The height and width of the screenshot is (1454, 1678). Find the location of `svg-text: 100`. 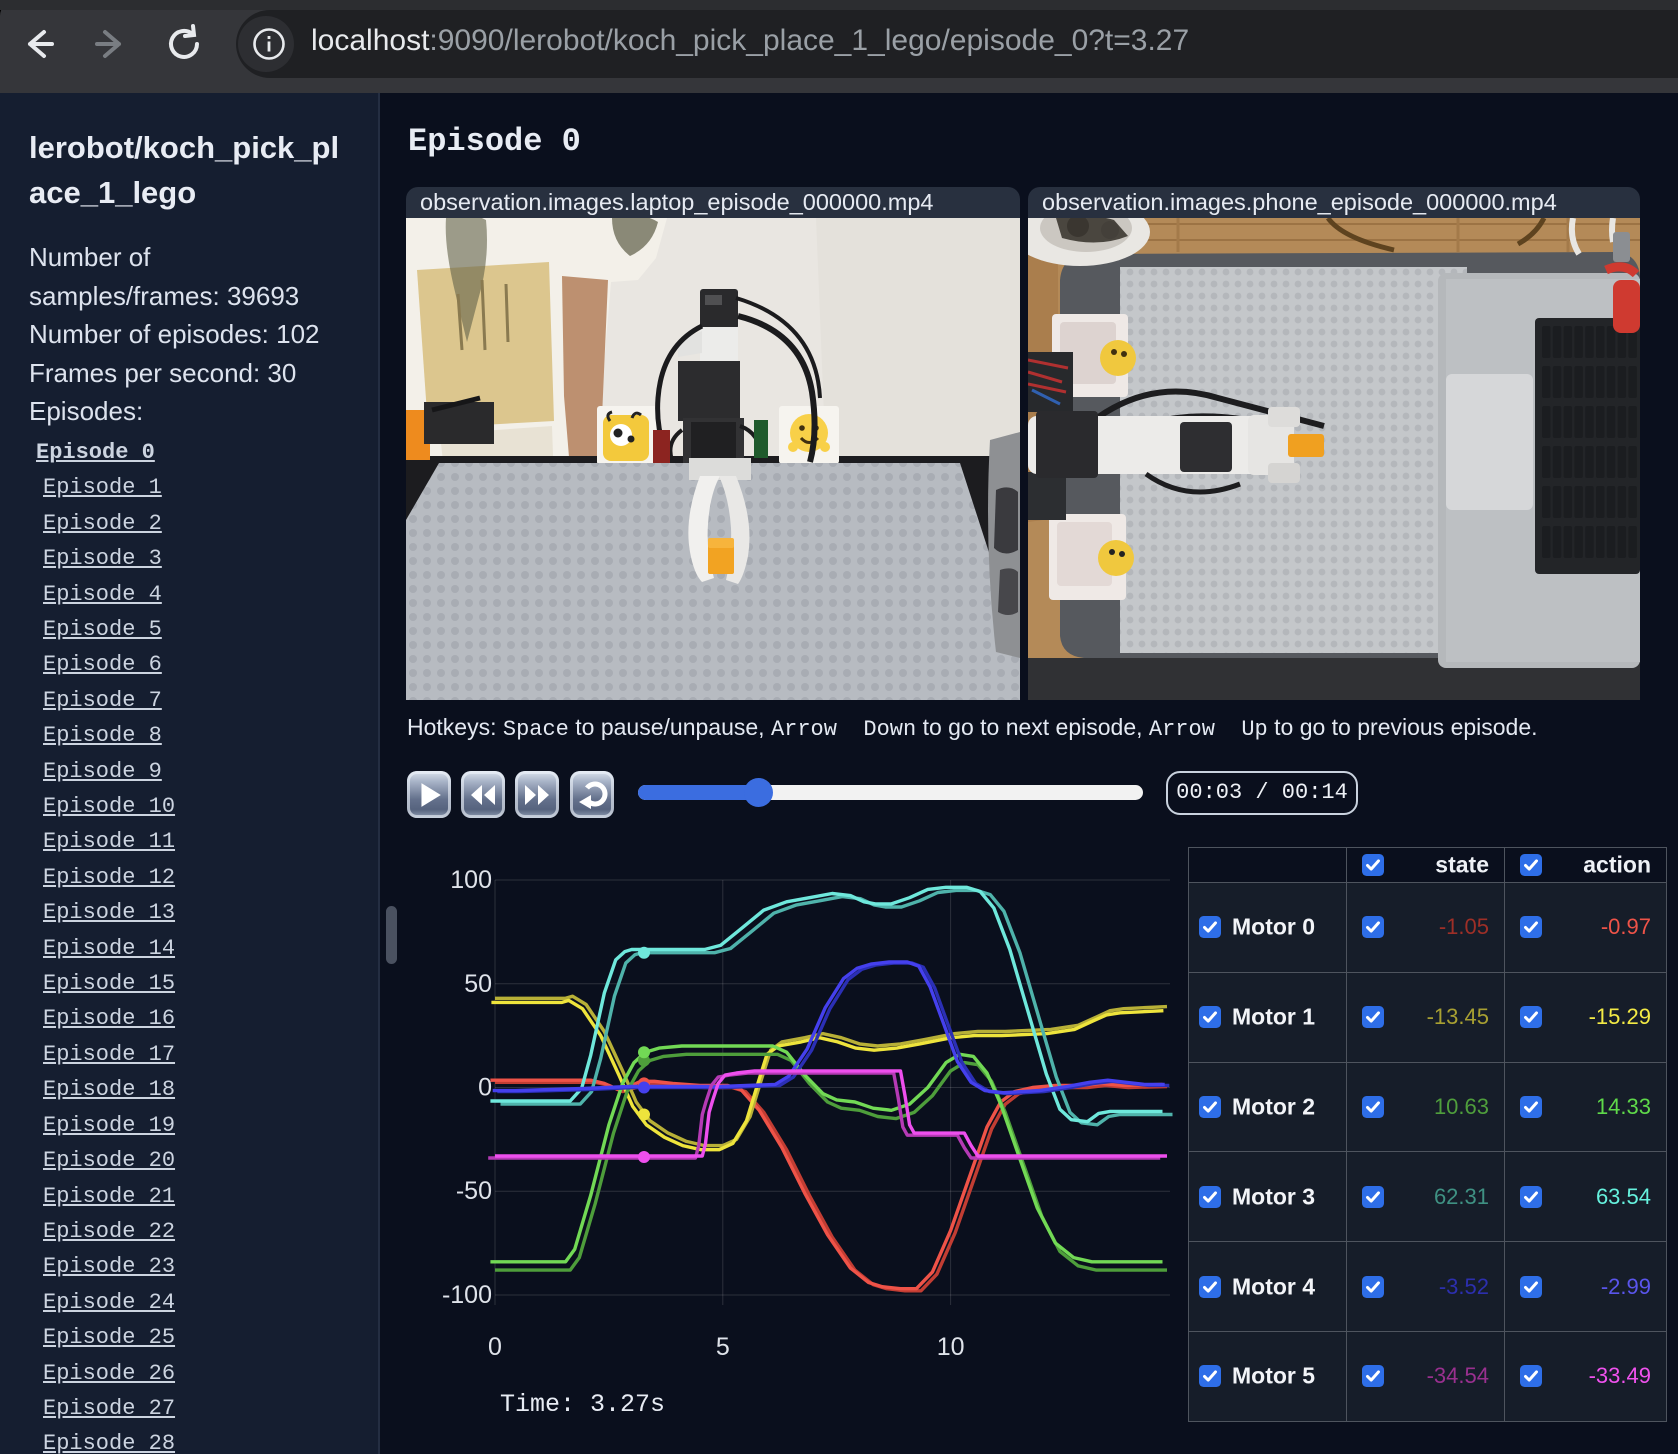

svg-text: 100 is located at coordinates (471, 880).